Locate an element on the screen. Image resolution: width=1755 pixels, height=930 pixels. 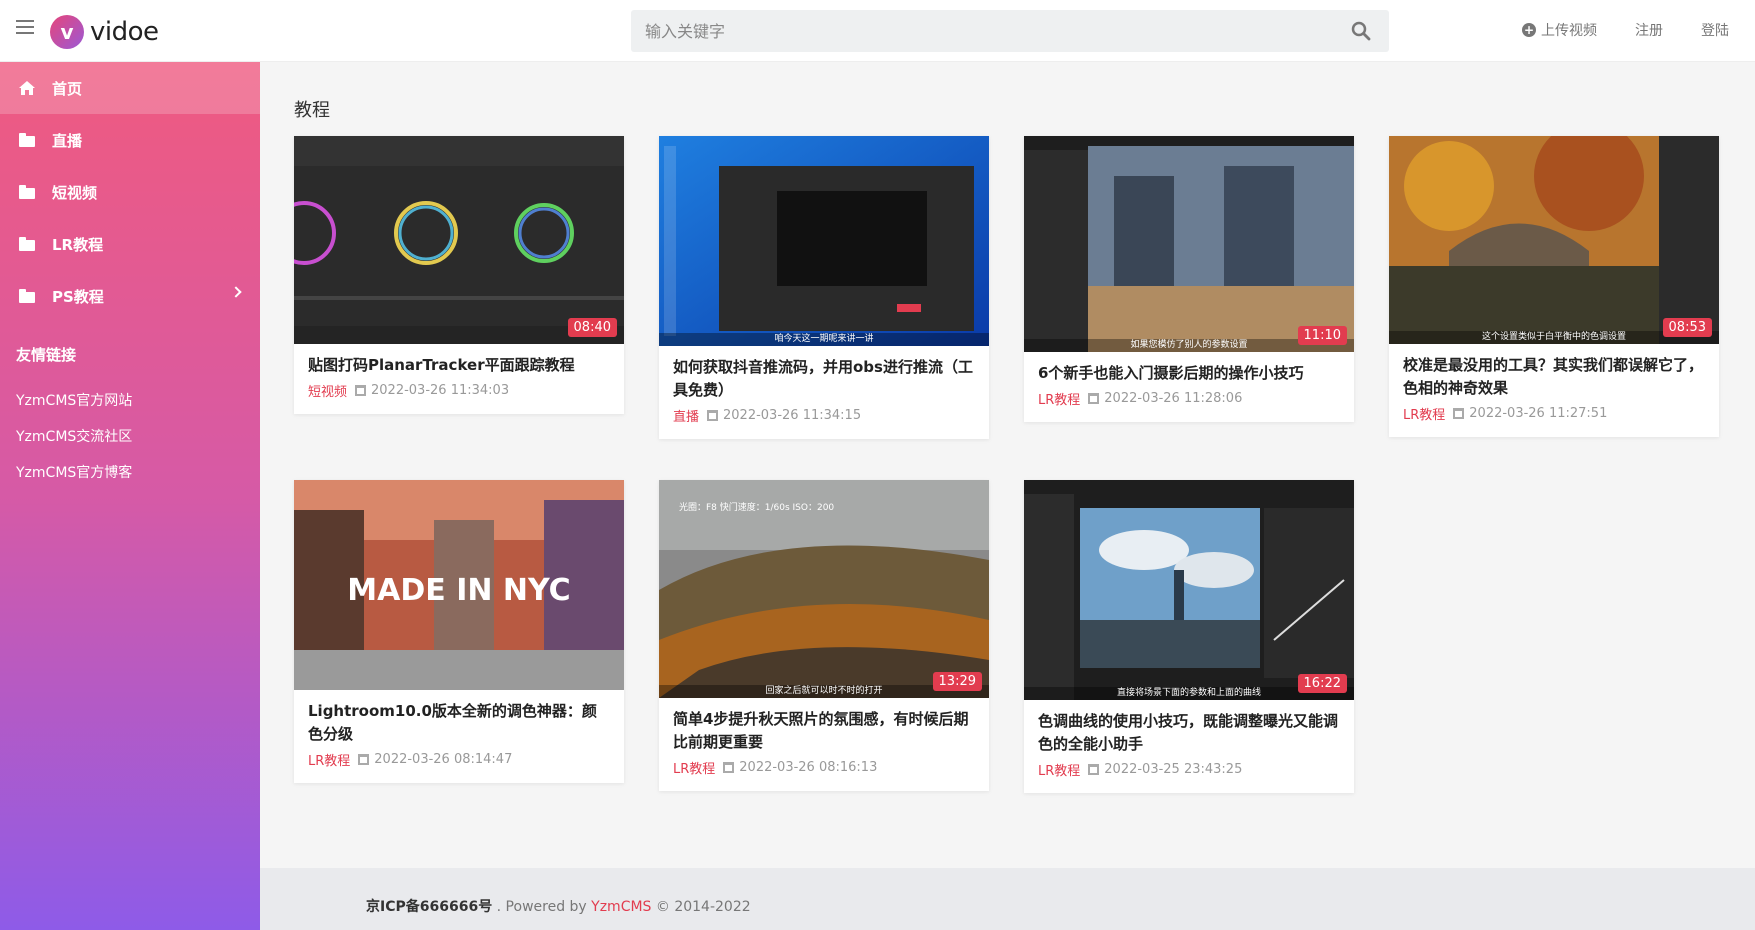
video-thumbnail: 如果您模仿了别人的参数设置 11:10 is located at coordinates (1189, 244).